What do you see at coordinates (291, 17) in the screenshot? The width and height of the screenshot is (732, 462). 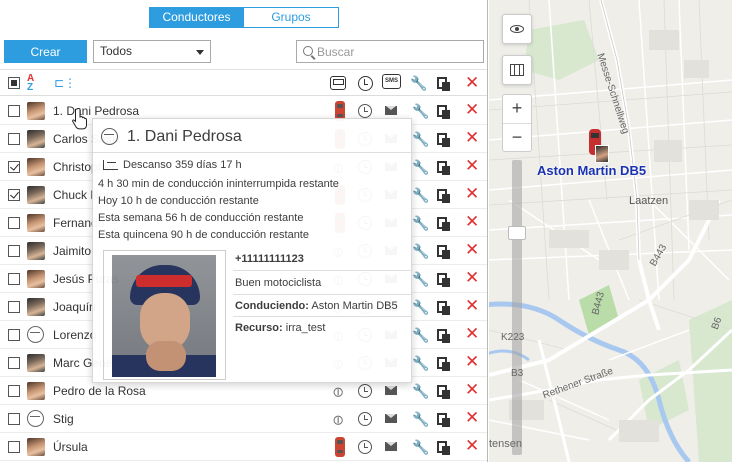 I see `tab-grupos: Grupos` at bounding box center [291, 17].